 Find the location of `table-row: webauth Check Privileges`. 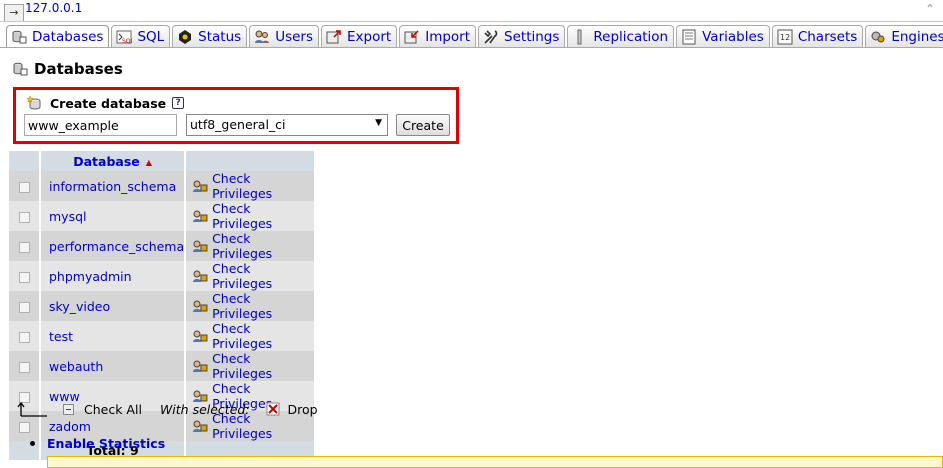

table-row: webauth Check Privileges is located at coordinates (162, 366).